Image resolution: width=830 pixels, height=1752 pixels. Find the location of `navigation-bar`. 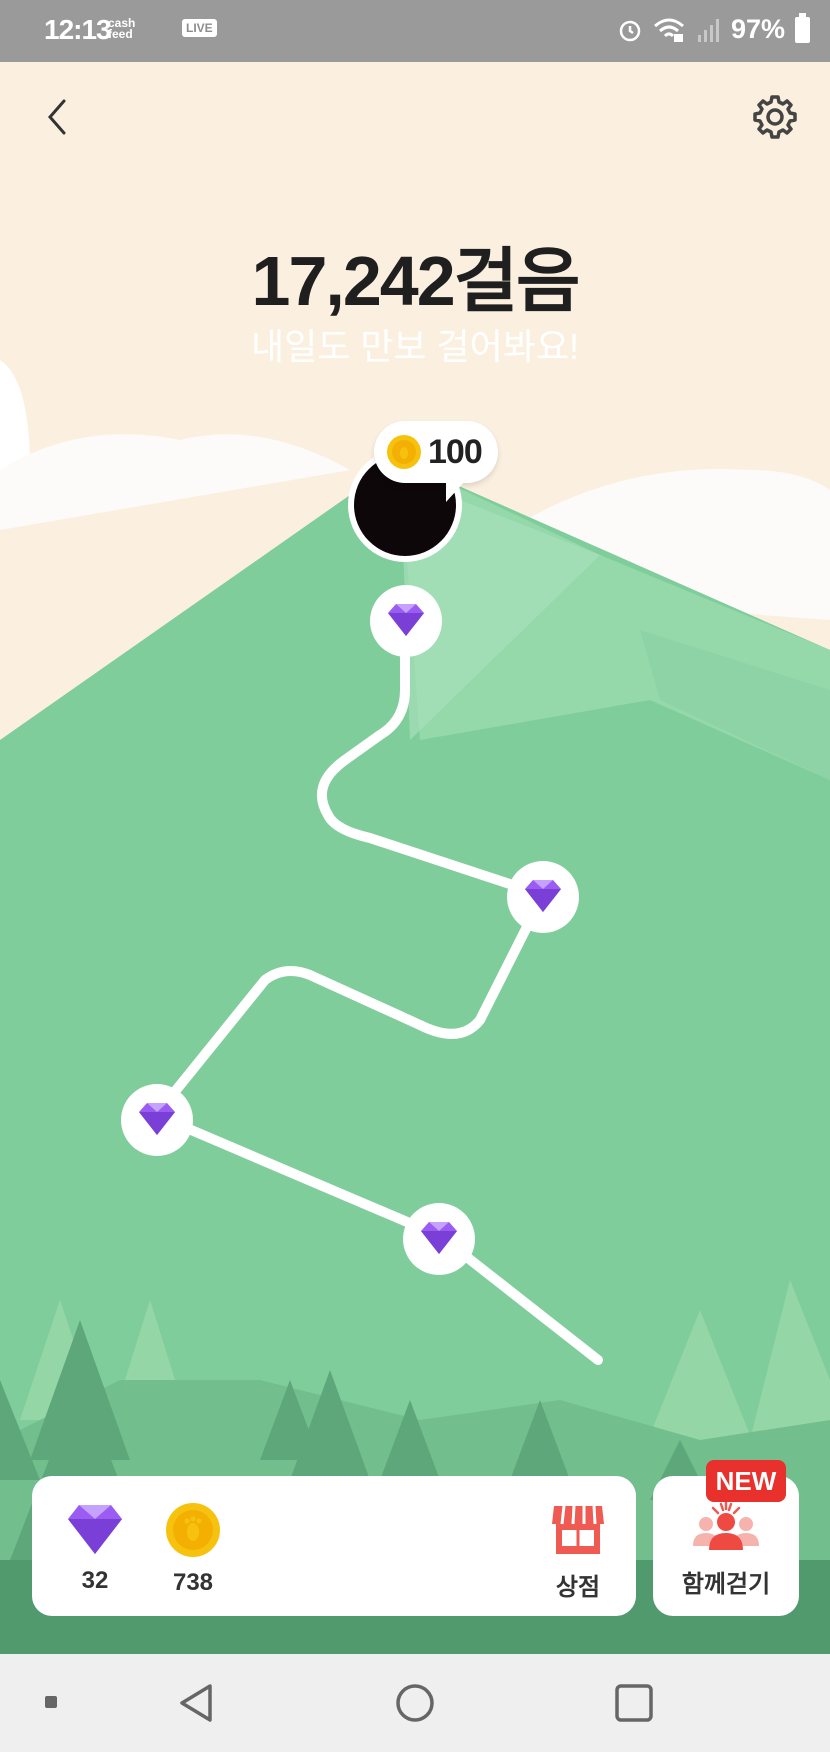

navigation-bar is located at coordinates (415, 1703).